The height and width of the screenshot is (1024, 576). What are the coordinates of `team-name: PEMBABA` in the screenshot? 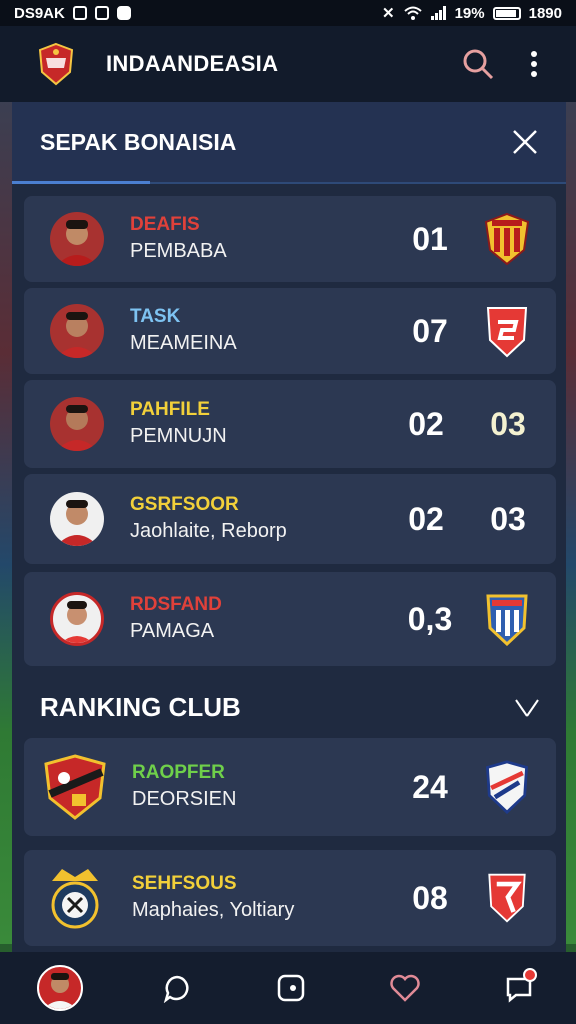 It's located at (178, 251).